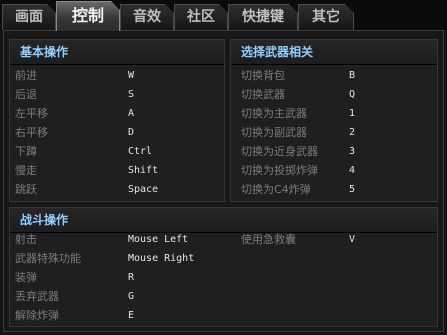 This screenshot has width=447, height=335. What do you see at coordinates (125, 239) in the screenshot?
I see `keybind-row: 射击 Mouse Left` at bounding box center [125, 239].